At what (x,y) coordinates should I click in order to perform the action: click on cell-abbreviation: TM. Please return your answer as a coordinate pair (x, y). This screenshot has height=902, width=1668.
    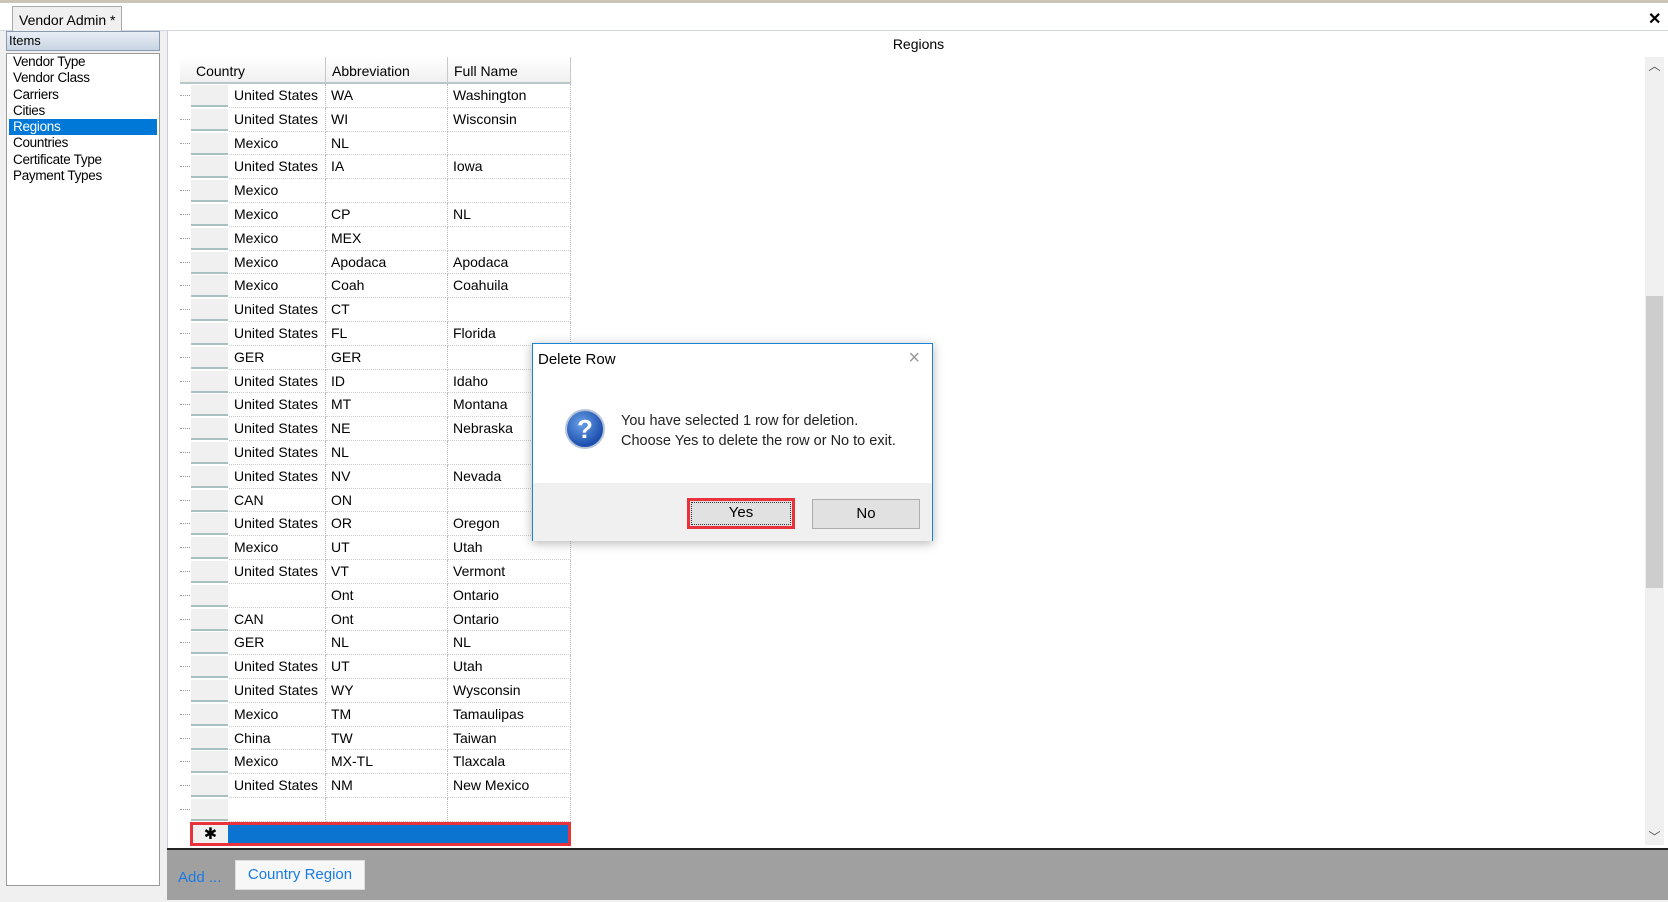
    Looking at the image, I should click on (387, 714).